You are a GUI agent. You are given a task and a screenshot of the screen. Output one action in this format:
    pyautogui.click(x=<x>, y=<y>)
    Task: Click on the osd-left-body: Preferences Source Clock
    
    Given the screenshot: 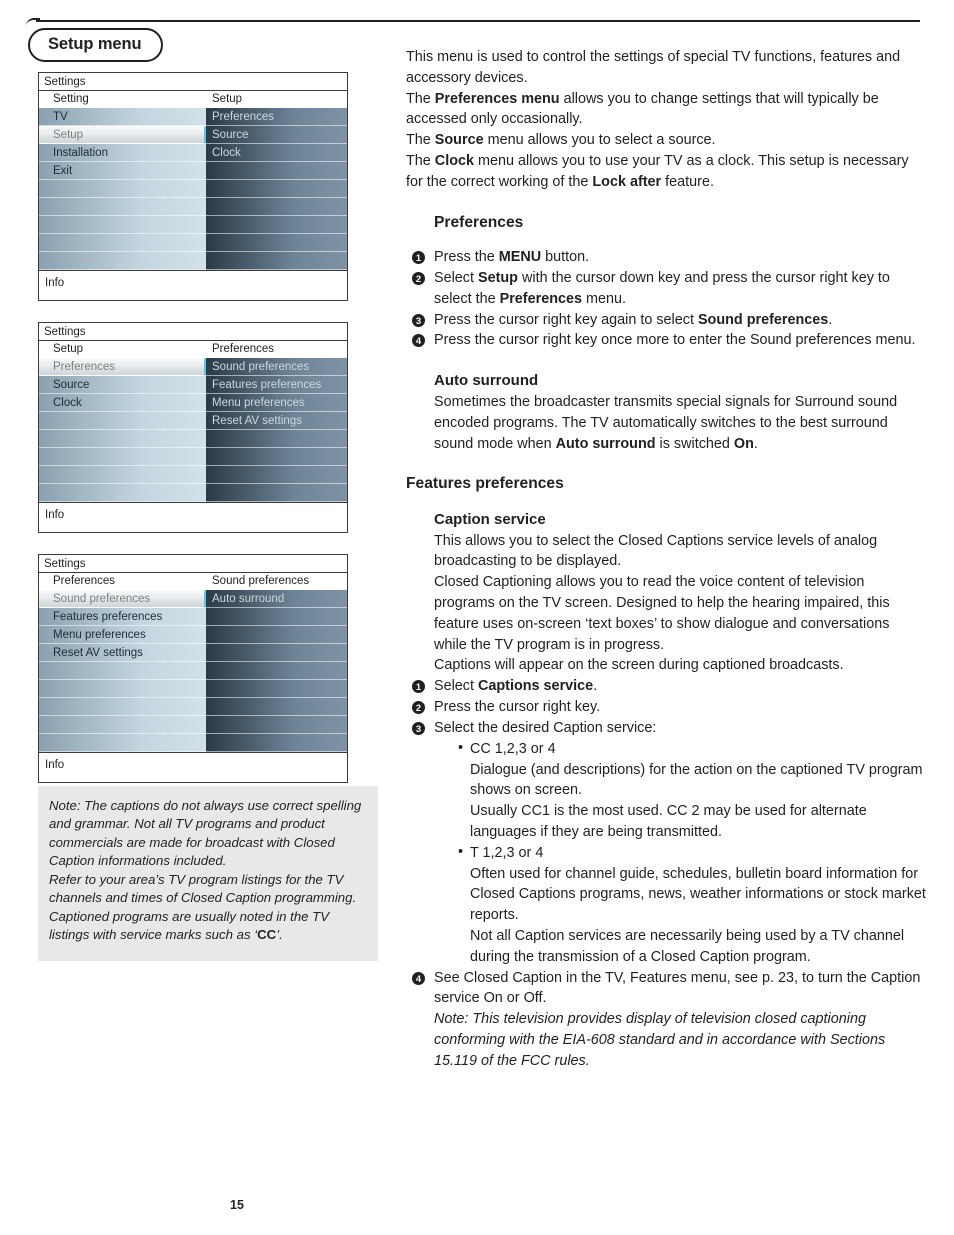 What is the action you would take?
    pyautogui.click(x=122, y=430)
    